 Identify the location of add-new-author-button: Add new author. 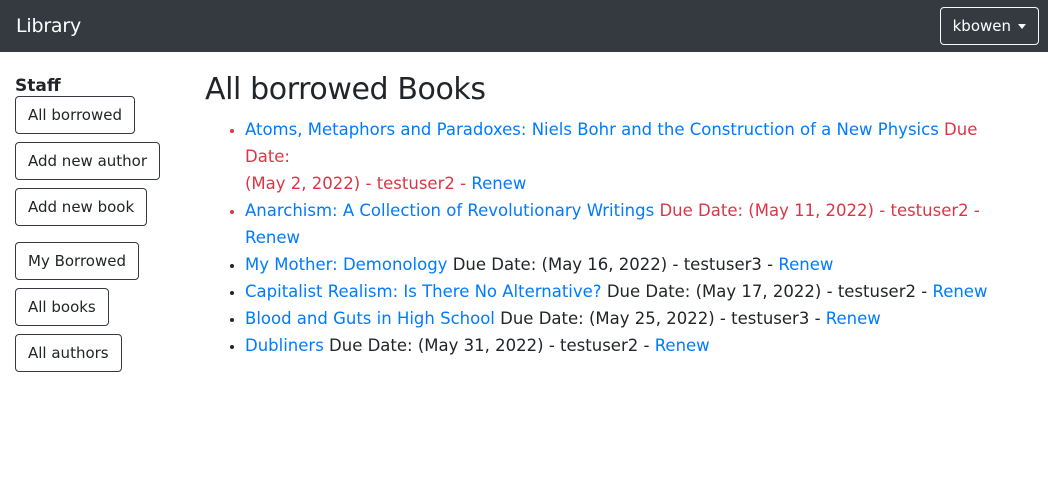
(88, 161).